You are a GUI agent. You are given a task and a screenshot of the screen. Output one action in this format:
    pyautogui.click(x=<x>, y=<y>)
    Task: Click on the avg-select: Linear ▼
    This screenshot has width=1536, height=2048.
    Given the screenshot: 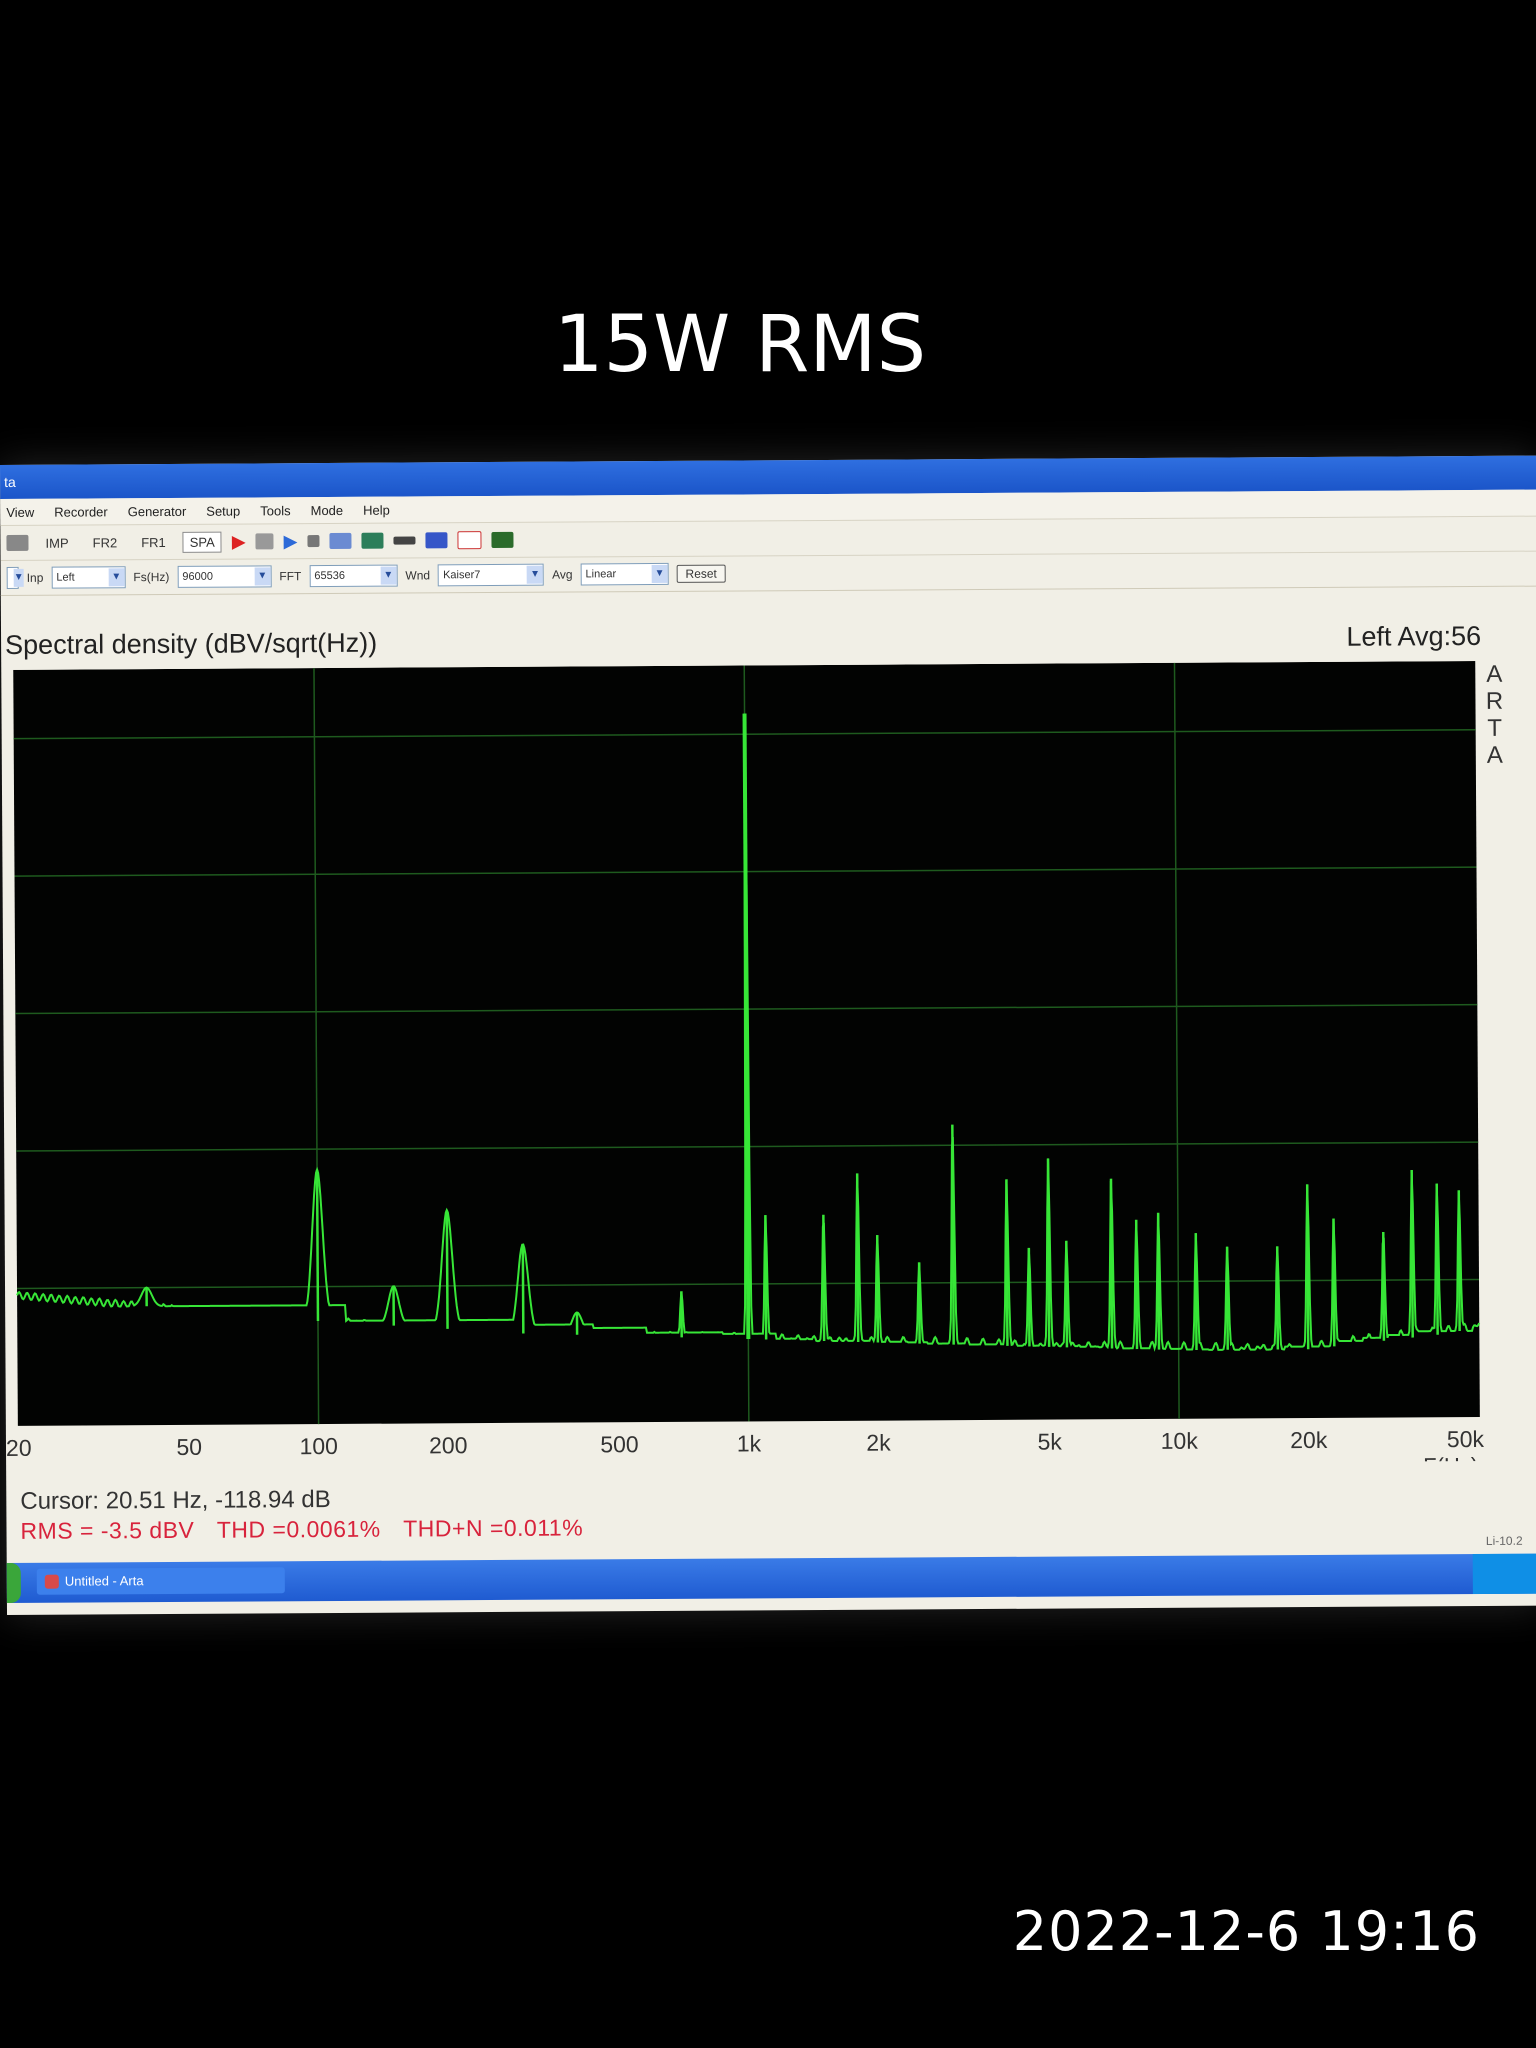 What is the action you would take?
    pyautogui.click(x=624, y=574)
    